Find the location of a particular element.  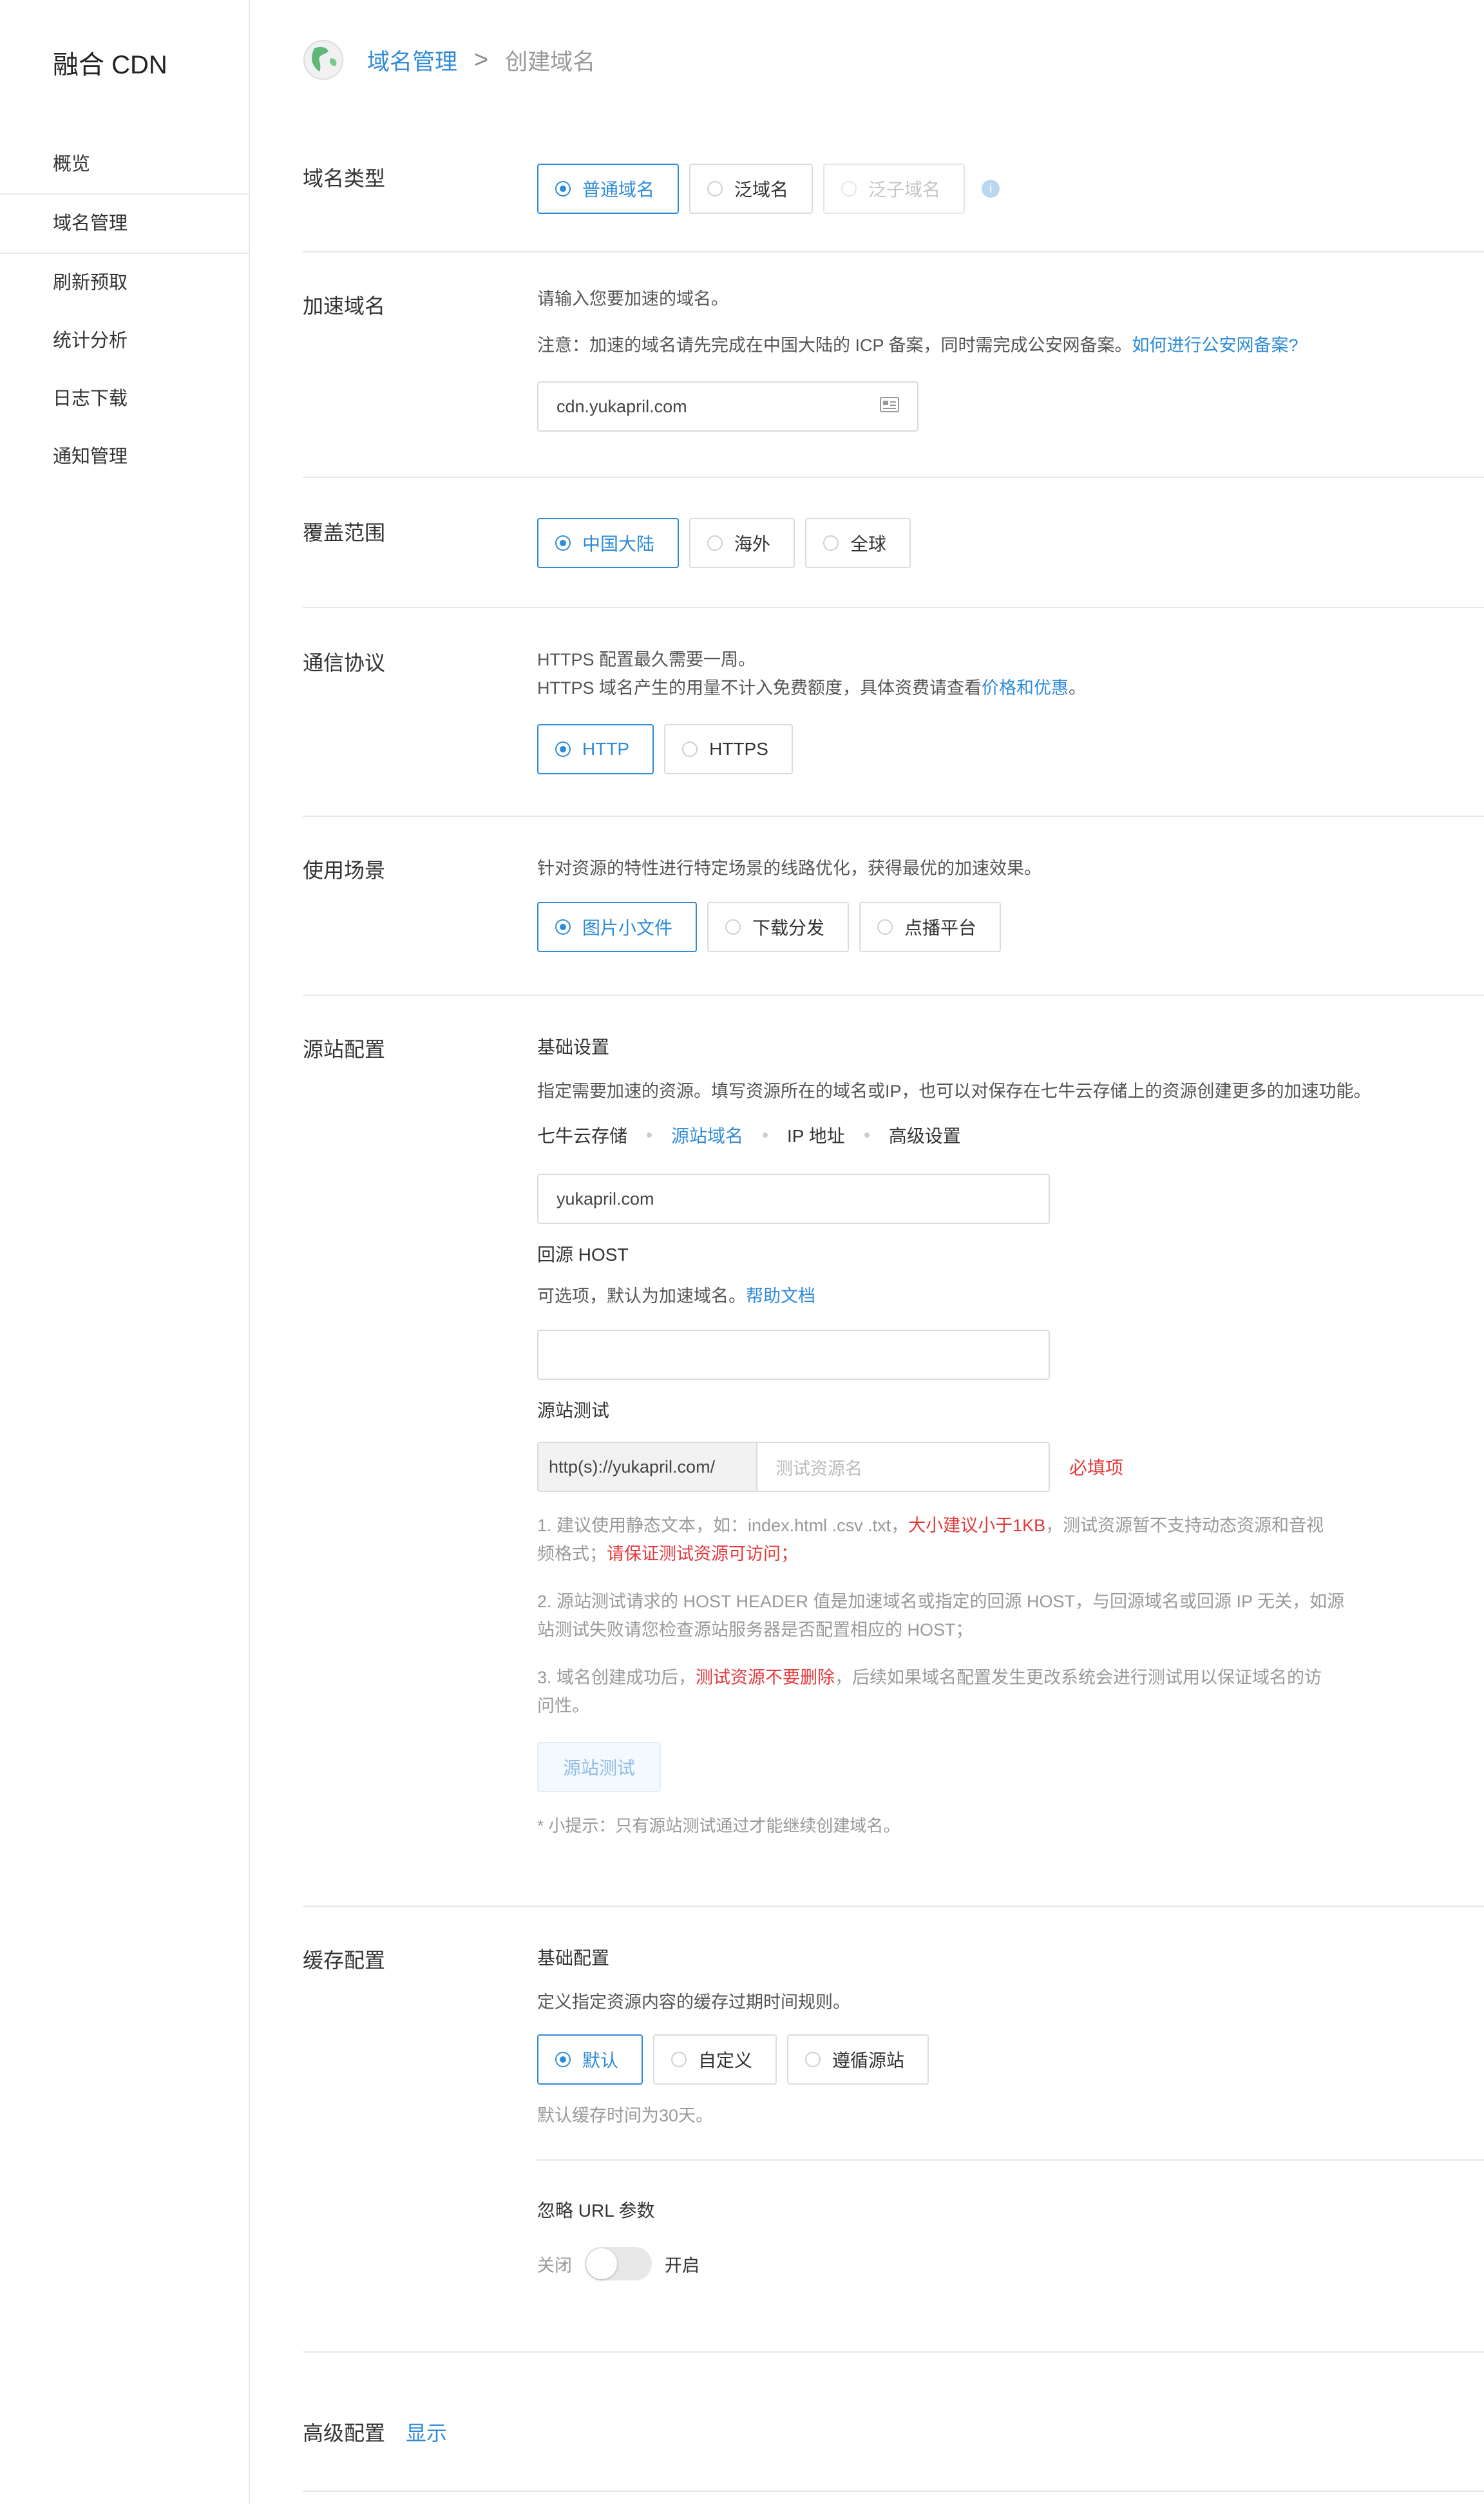

section-title: 缓存配置 is located at coordinates (344, 1960).